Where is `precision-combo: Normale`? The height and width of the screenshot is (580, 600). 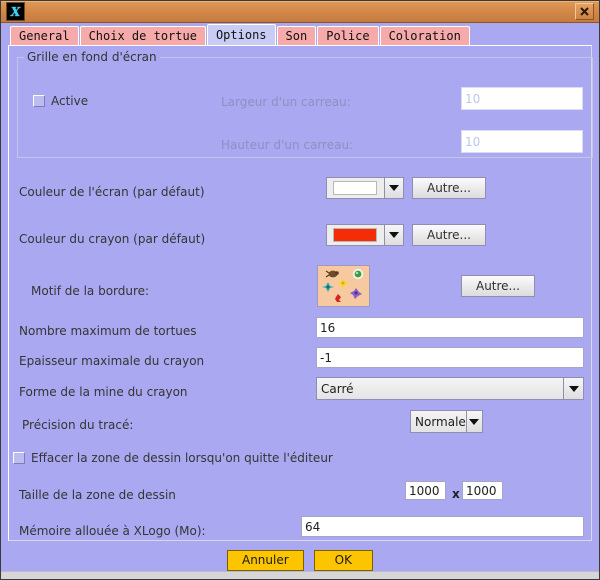 precision-combo: Normale is located at coordinates (446, 421).